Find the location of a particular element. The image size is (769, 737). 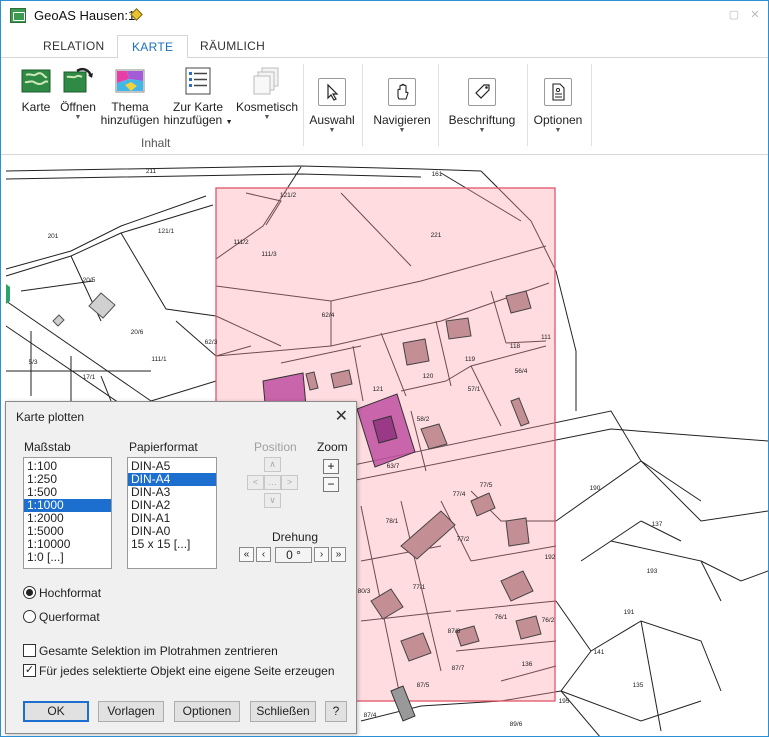

optionen-button: Optionen ▼ is located at coordinates (558, 106).